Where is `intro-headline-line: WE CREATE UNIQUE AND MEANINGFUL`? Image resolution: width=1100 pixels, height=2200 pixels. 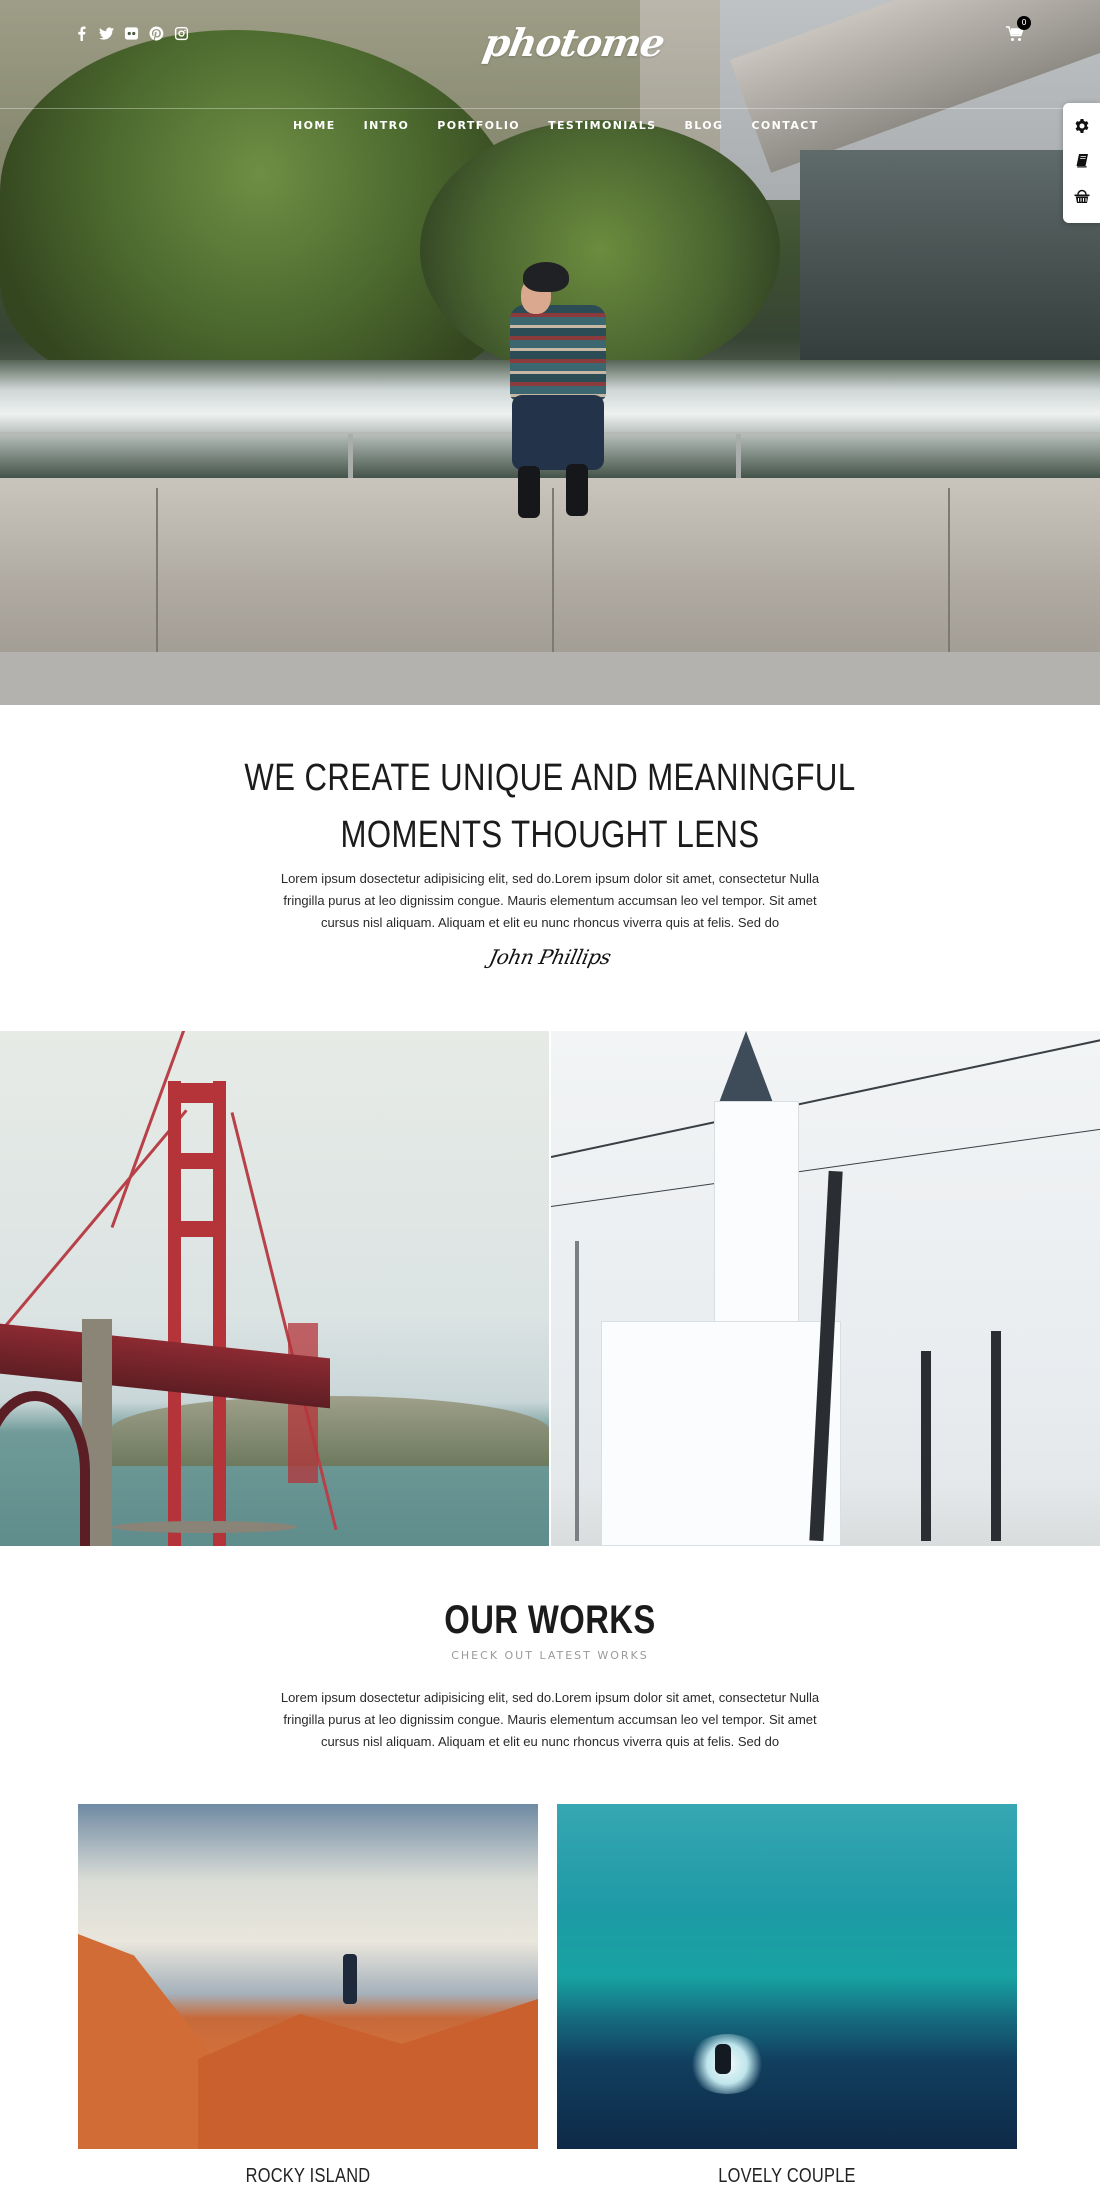
intro-headline-line: WE CREATE UNIQUE AND MEANINGFUL is located at coordinates (550, 778).